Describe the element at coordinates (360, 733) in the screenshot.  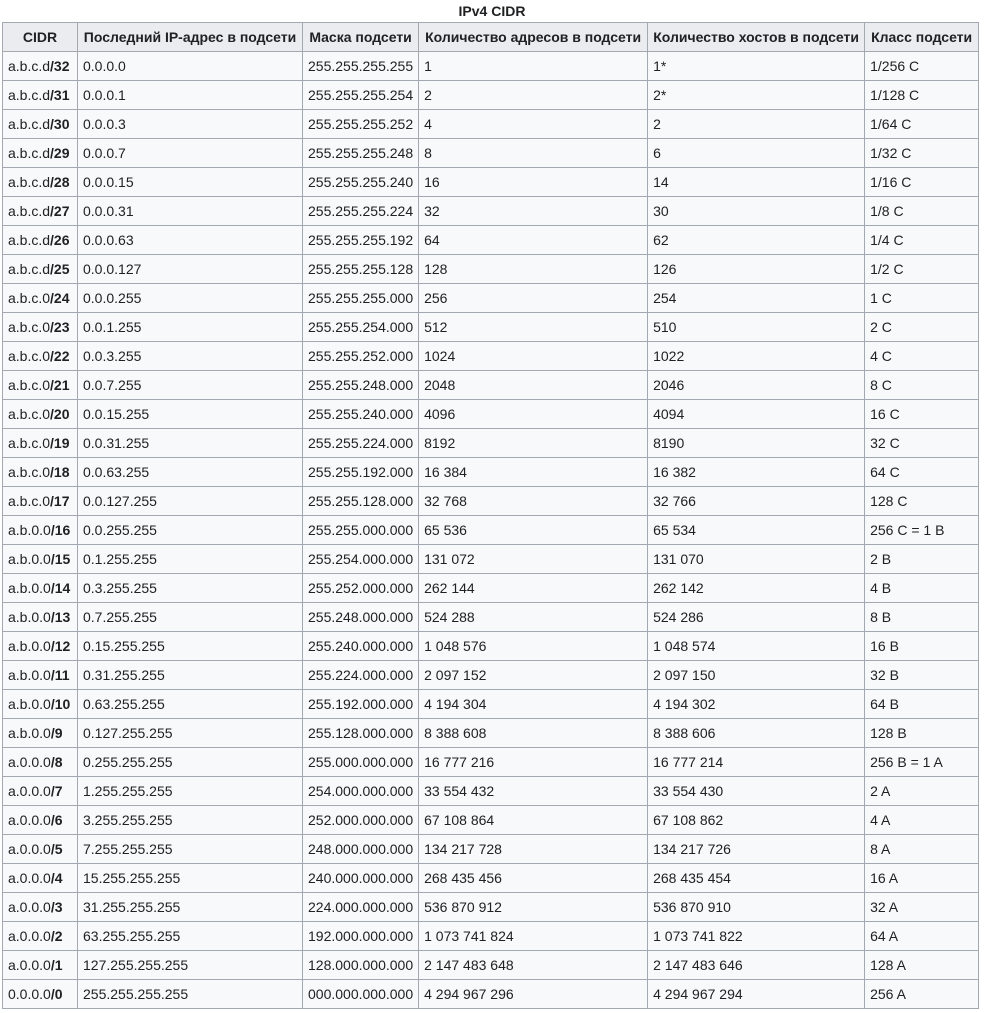
I see `cell-mask: 255.128.000.000` at that location.